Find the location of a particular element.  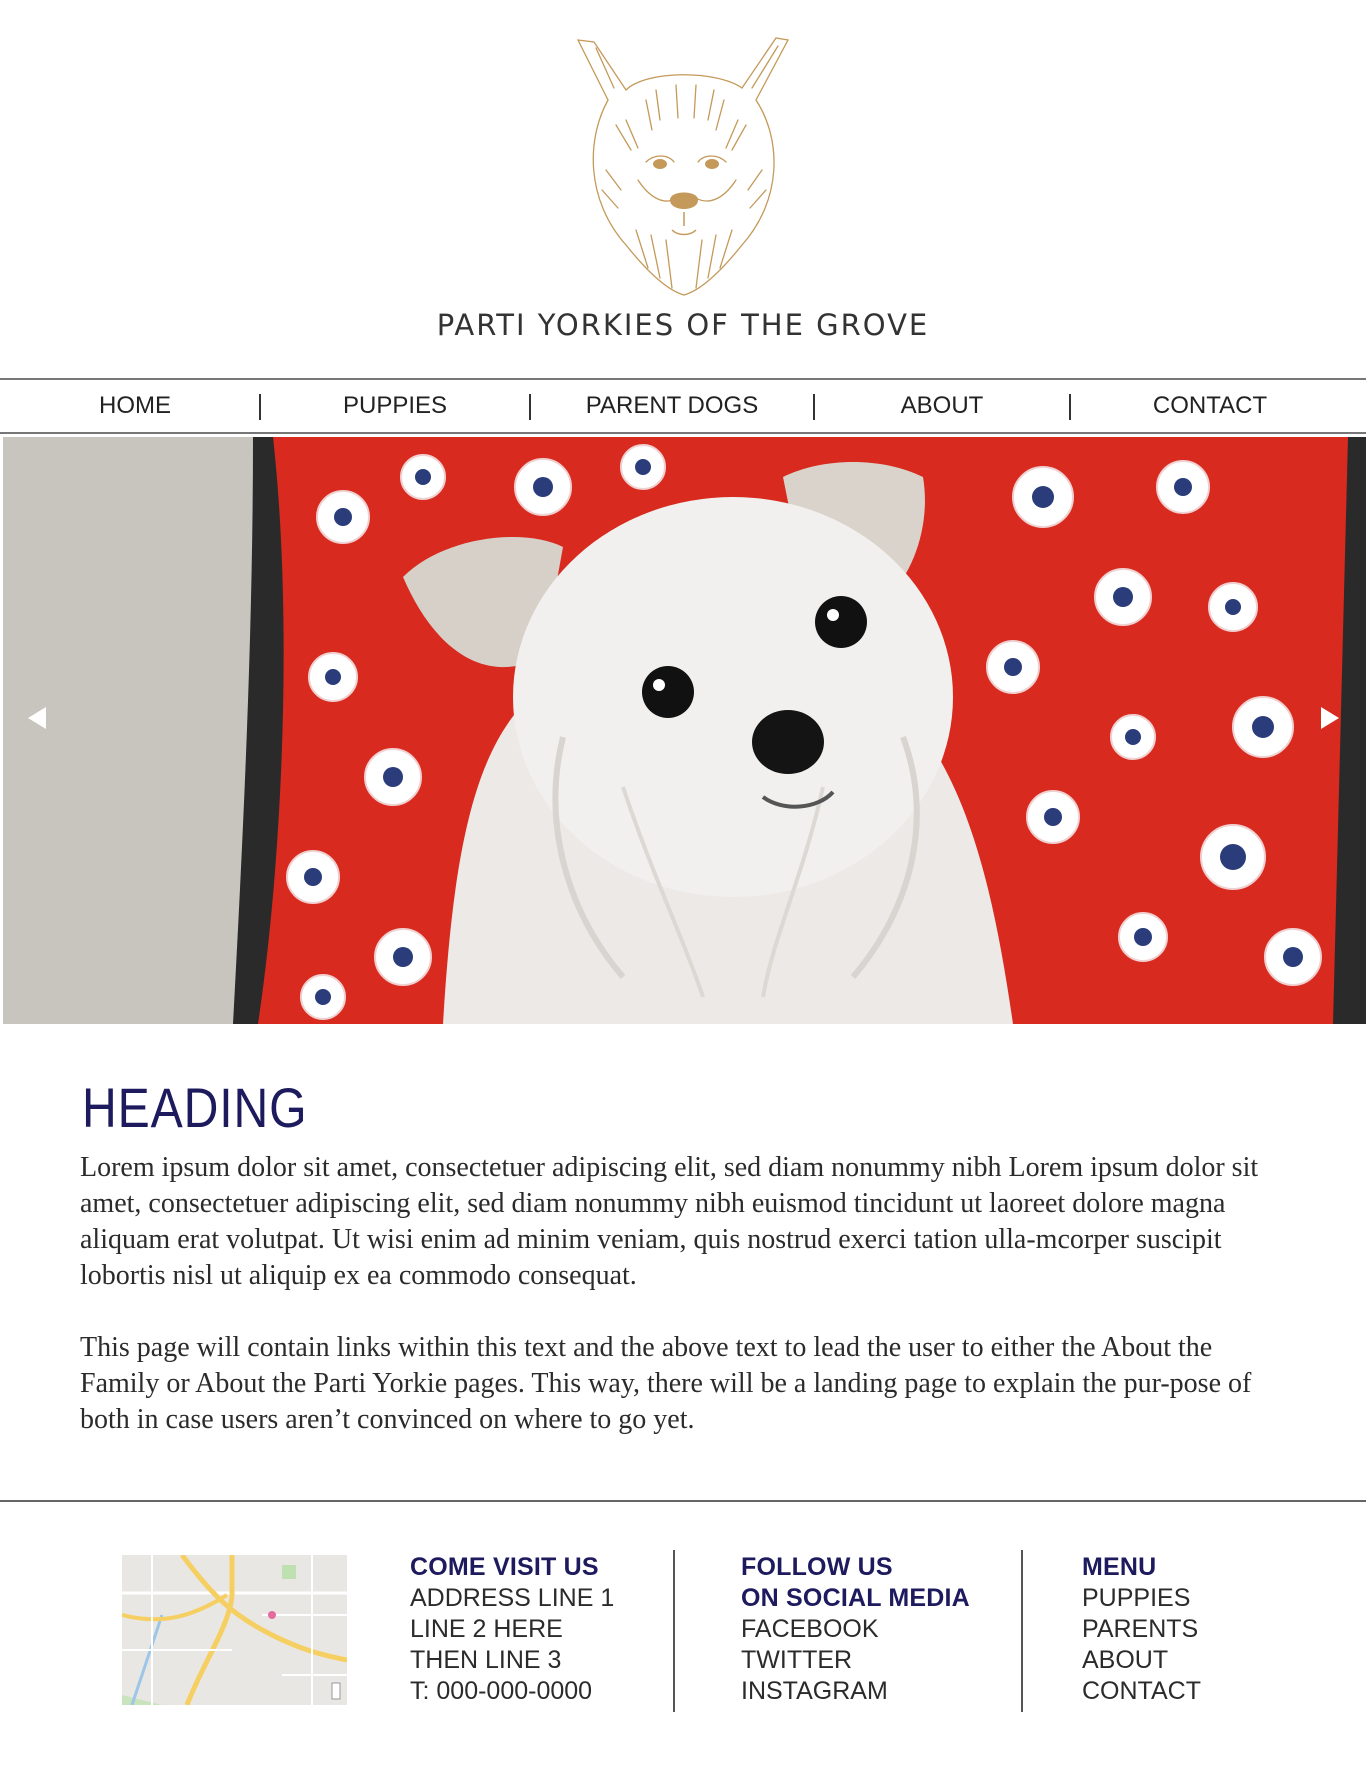

address-line-2: LINE 2 HERE is located at coordinates (486, 1629).